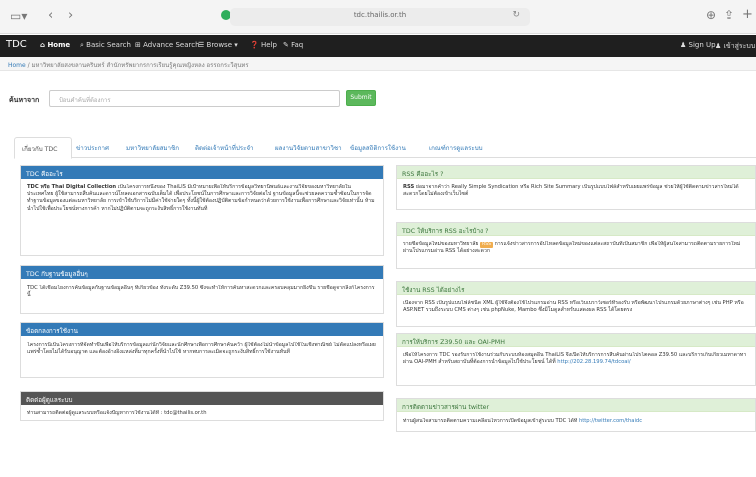 The image size is (756, 477). What do you see at coordinates (24, 100) in the screenshot?
I see `search-label: ค้นหาจาก` at bounding box center [24, 100].